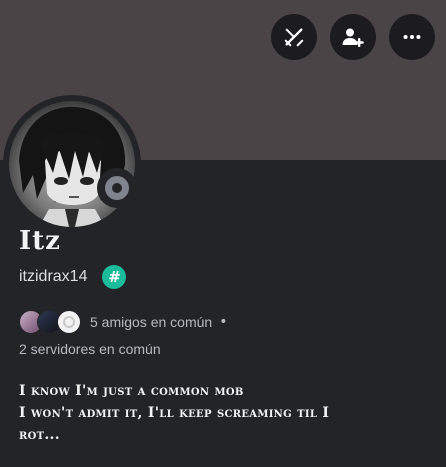 The width and height of the screenshot is (446, 467). I want to click on offline-status-icon, so click(117, 188).